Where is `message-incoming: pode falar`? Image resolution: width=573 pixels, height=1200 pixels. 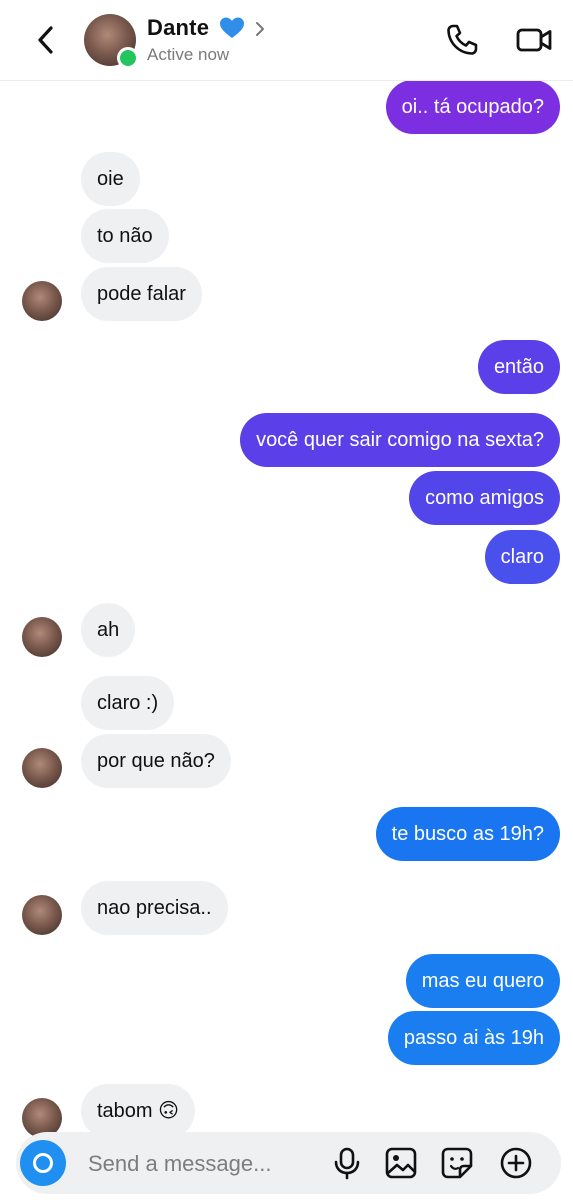 message-incoming: pode falar is located at coordinates (141, 294).